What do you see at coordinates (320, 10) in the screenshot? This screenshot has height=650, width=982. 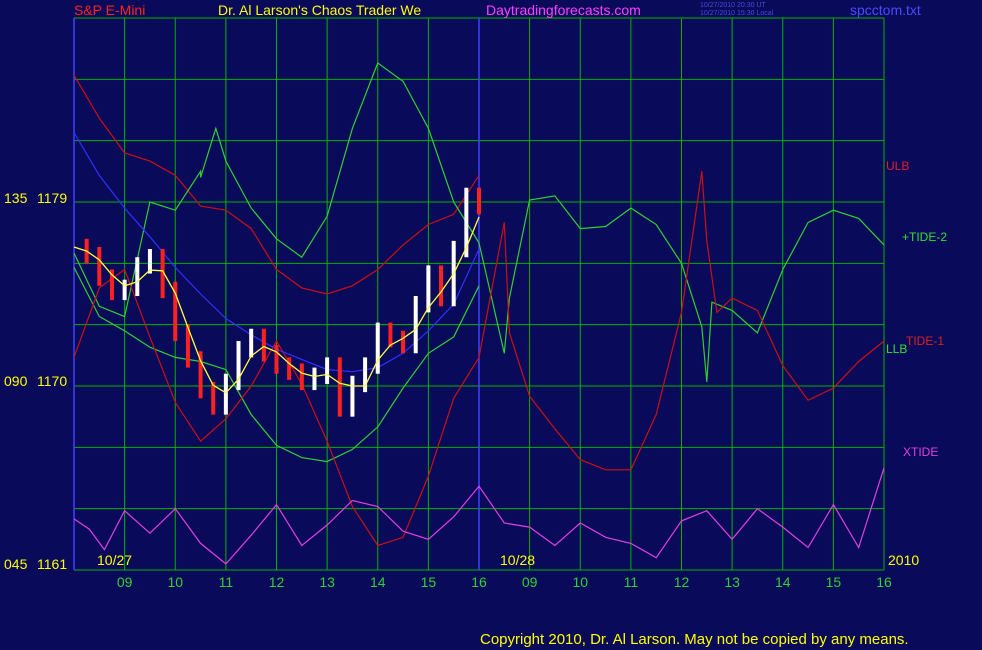 I see `author-title: Dr. Al Larson's Chaos Trader We` at bounding box center [320, 10].